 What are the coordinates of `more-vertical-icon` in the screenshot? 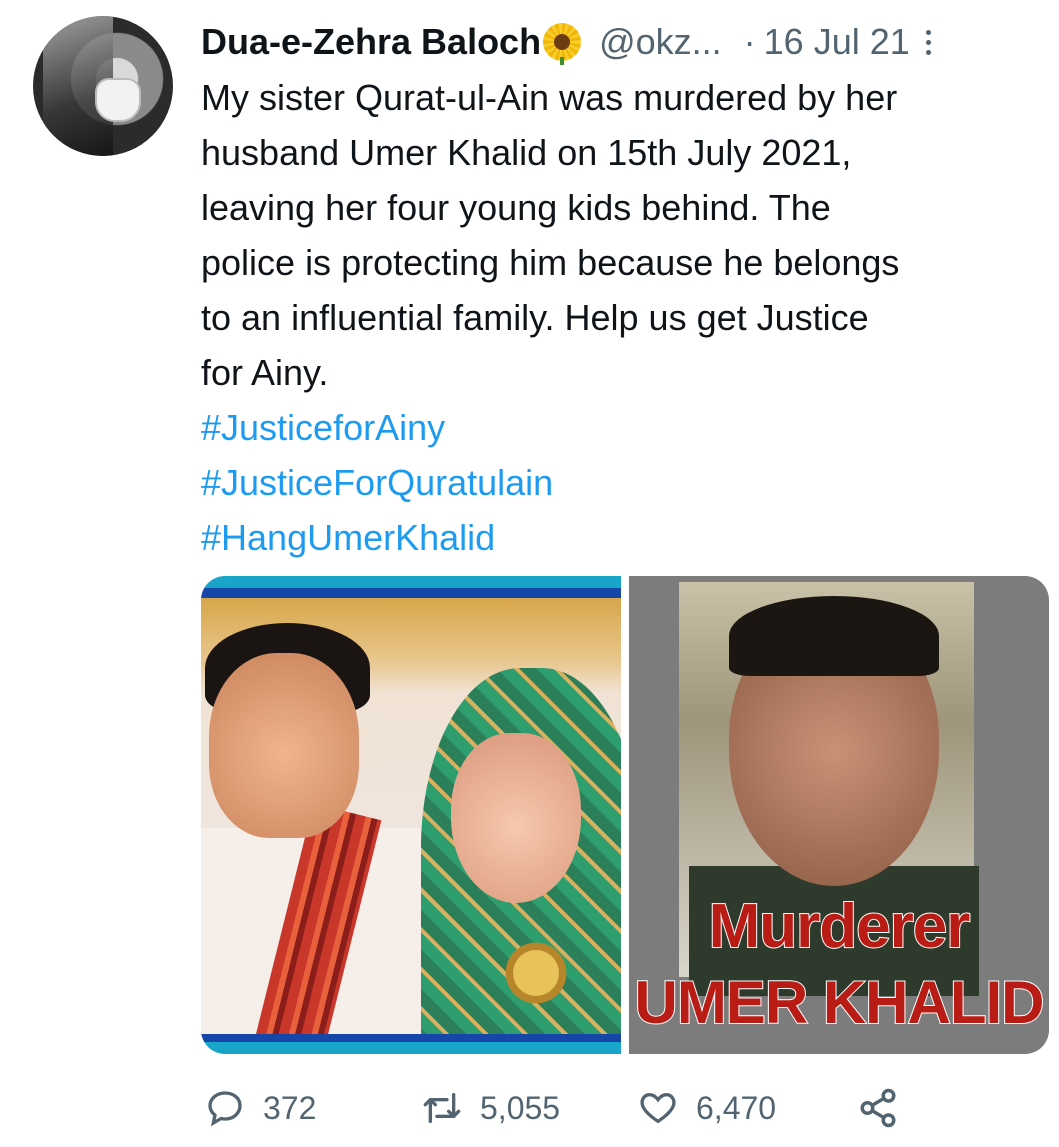 It's located at (928, 42).